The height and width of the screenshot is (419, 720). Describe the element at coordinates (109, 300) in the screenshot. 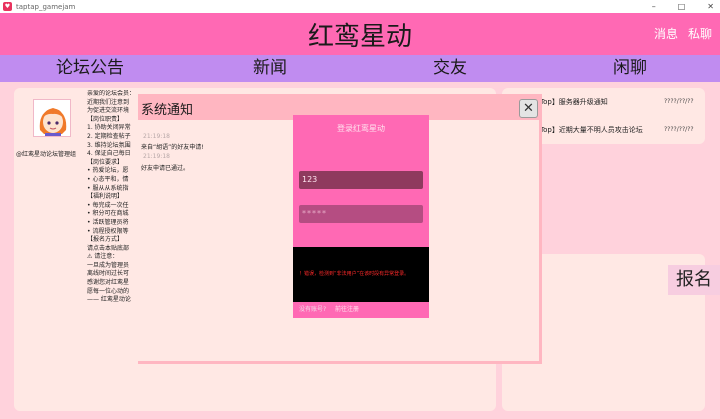

I see `post-line: —— 红鸾星动论` at that location.